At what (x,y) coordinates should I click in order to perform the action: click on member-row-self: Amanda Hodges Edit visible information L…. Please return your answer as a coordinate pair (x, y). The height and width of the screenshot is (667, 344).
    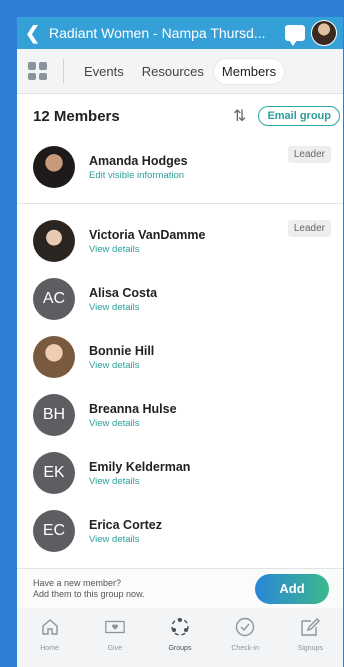
    Looking at the image, I should click on (180, 167).